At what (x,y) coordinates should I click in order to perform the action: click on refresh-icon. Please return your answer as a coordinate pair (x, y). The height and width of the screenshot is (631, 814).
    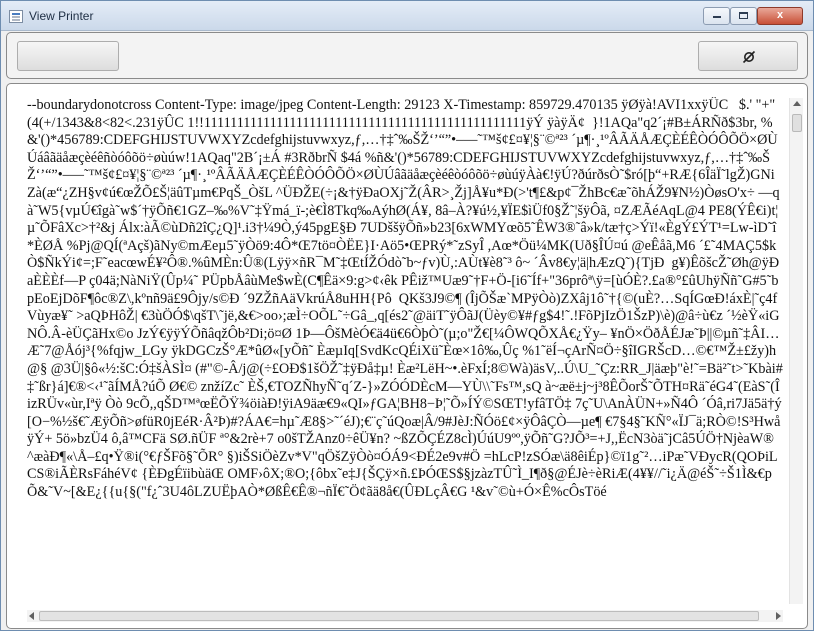
    Looking at the image, I should click on (749, 57).